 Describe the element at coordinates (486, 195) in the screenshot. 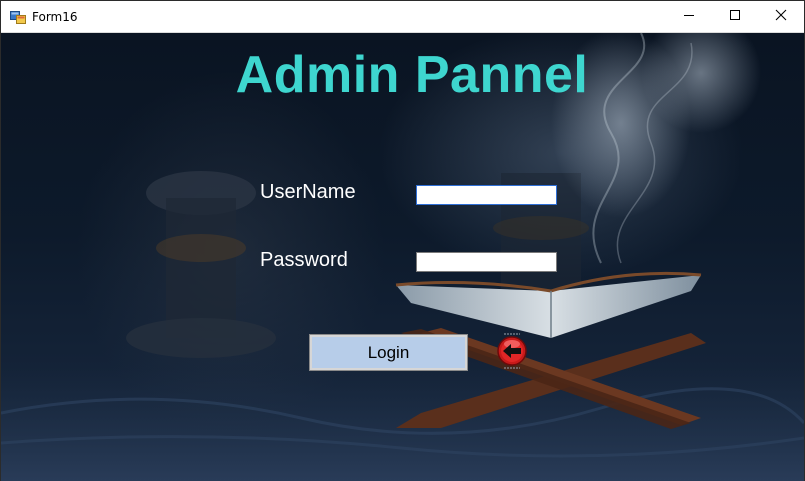

I see `username-input` at that location.